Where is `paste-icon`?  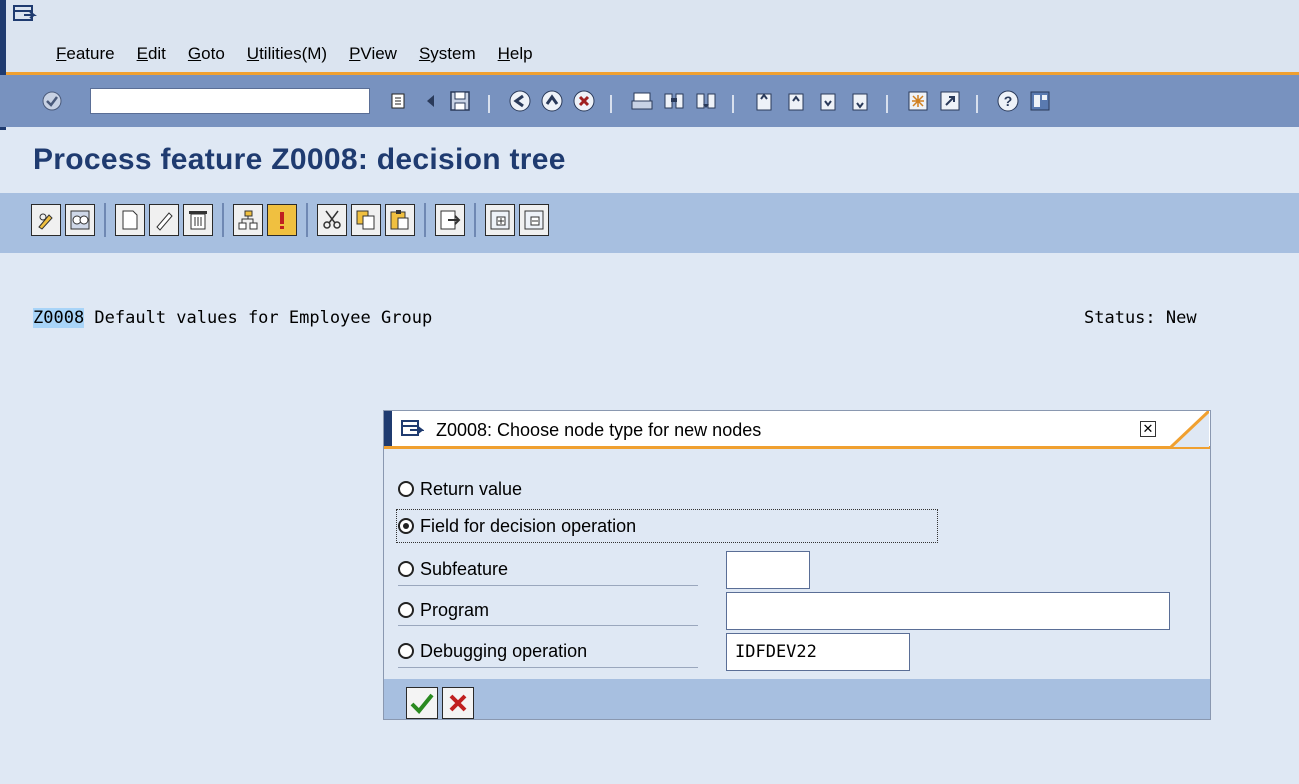 paste-icon is located at coordinates (399, 220).